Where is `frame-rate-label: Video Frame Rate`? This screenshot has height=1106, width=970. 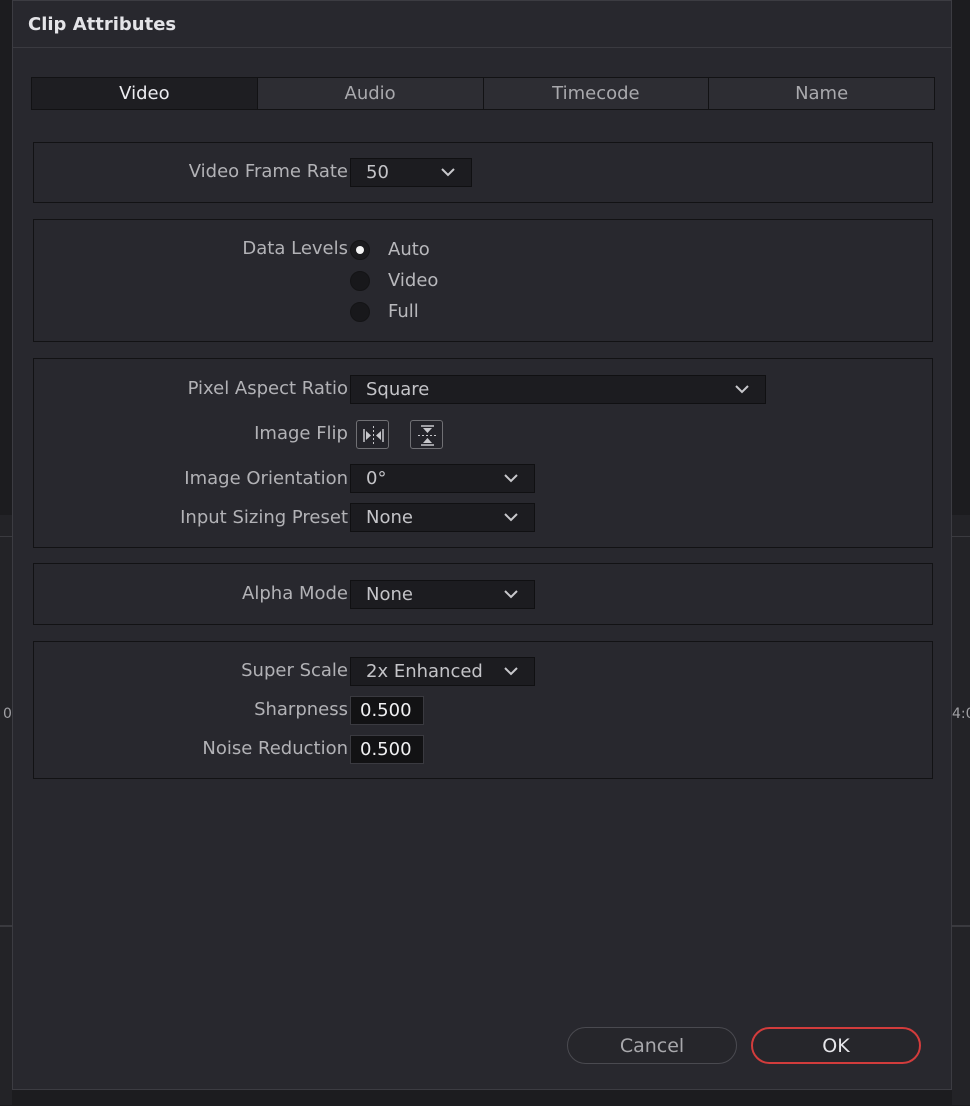
frame-rate-label: Video Frame Rate is located at coordinates (268, 171).